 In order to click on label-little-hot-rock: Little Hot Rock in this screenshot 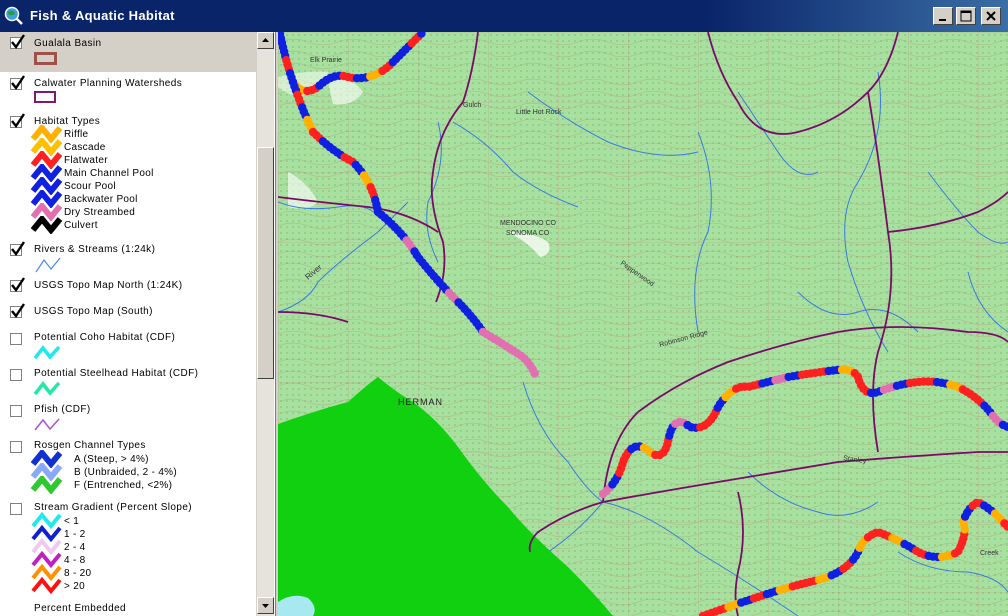, I will do `click(539, 112)`.